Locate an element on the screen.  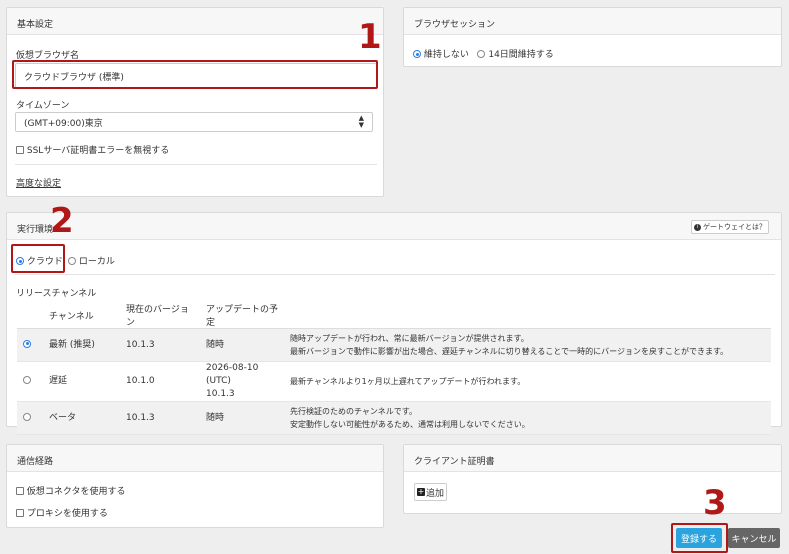
channel-name: ベータ is located at coordinates (81, 418).